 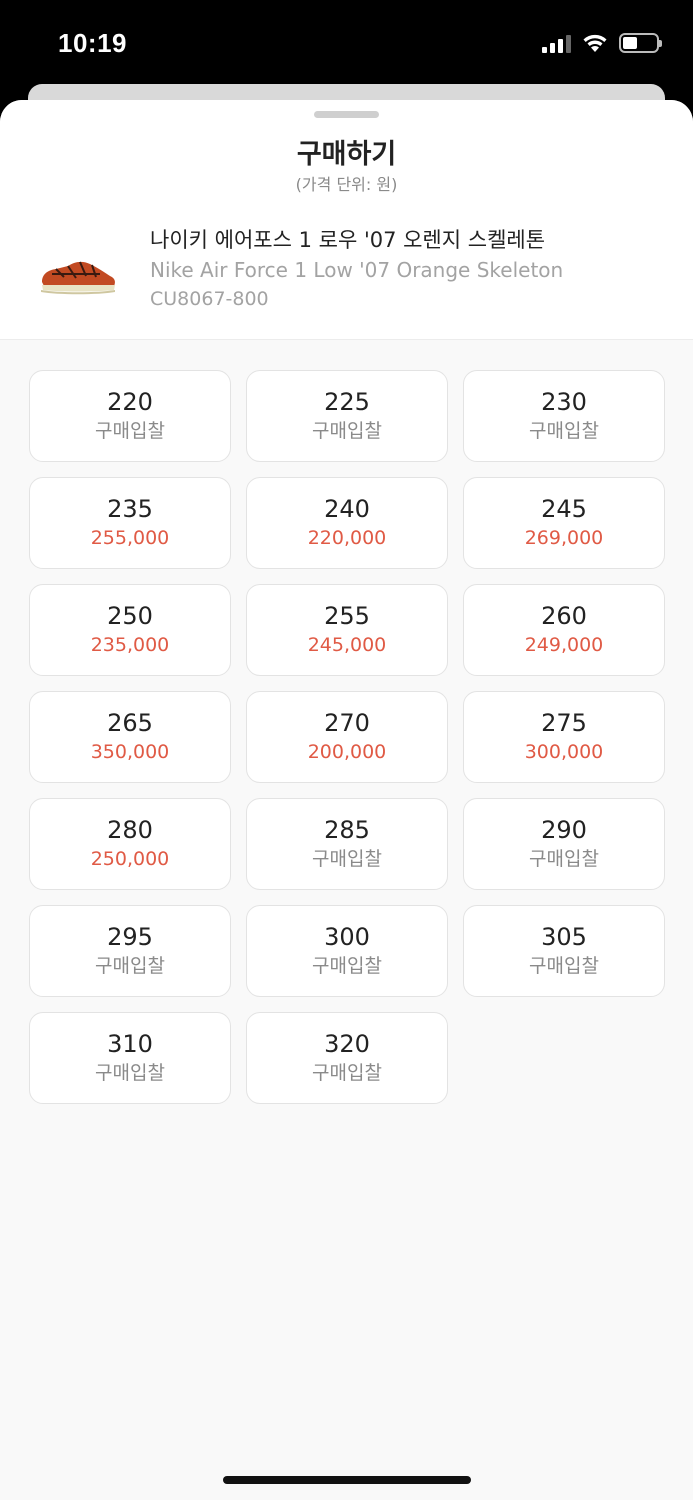 I want to click on size-label: 320, so click(x=347, y=1044).